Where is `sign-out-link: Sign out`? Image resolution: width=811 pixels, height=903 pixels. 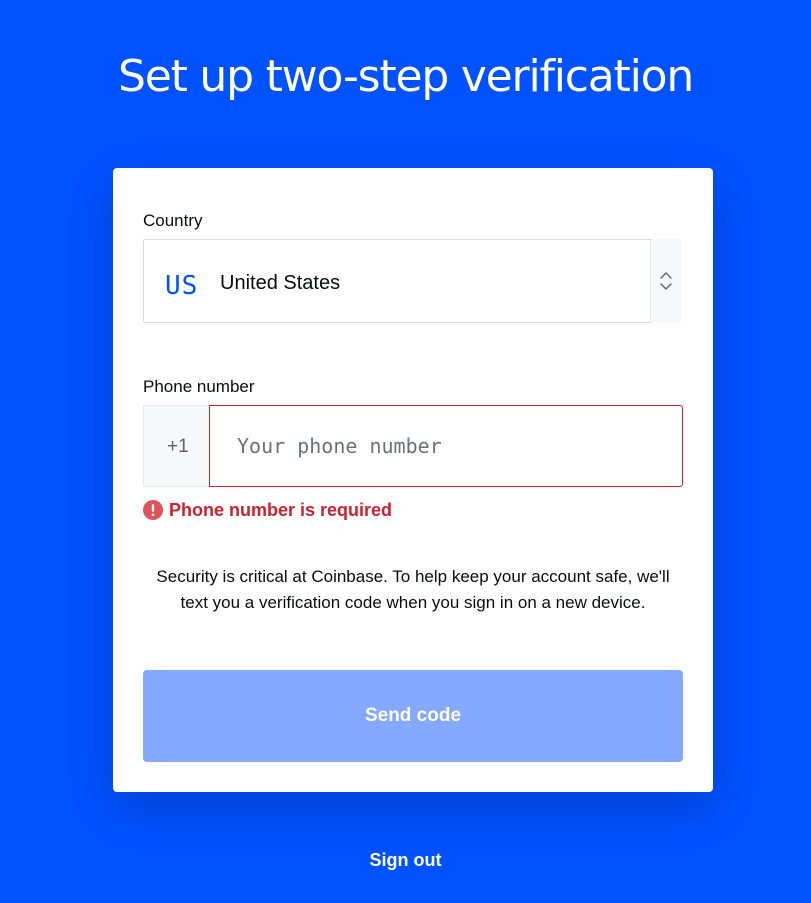
sign-out-link: Sign out is located at coordinates (405, 860).